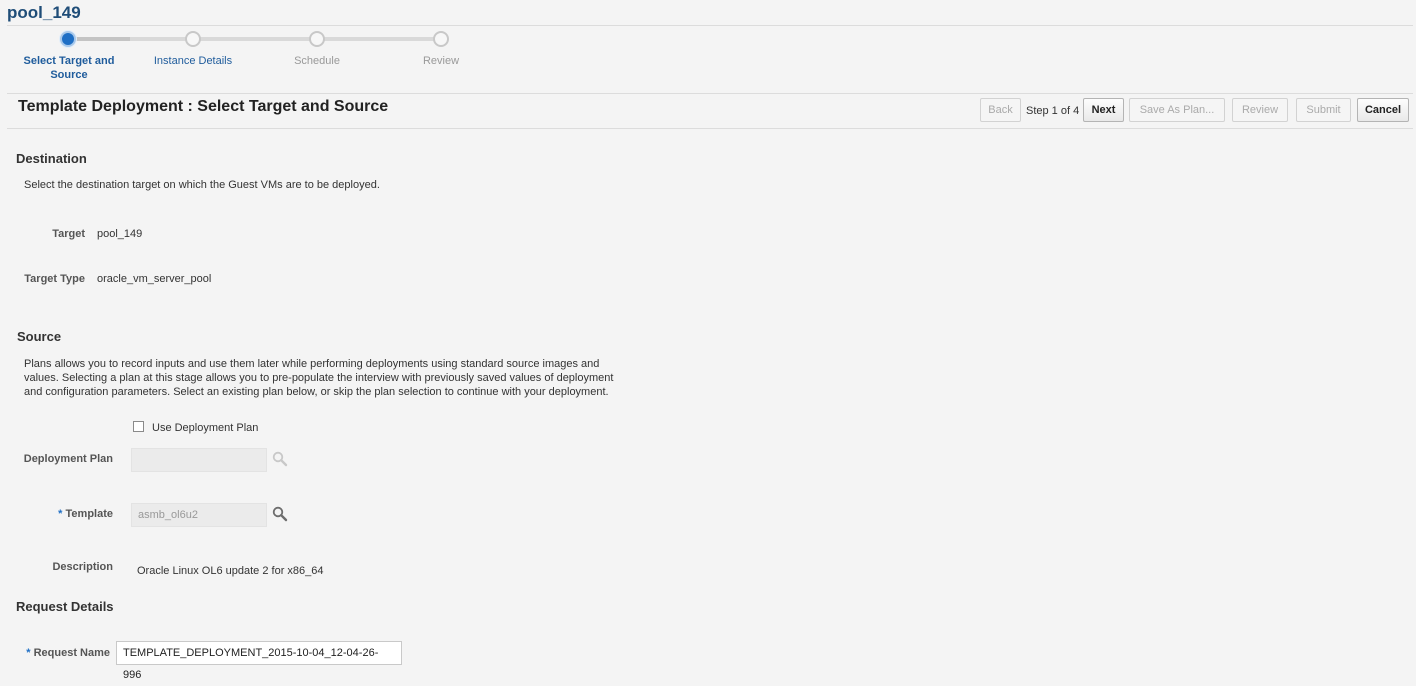  Describe the element at coordinates (69, 68) in the screenshot. I see `train-label-select-target: Select Target and Source` at that location.